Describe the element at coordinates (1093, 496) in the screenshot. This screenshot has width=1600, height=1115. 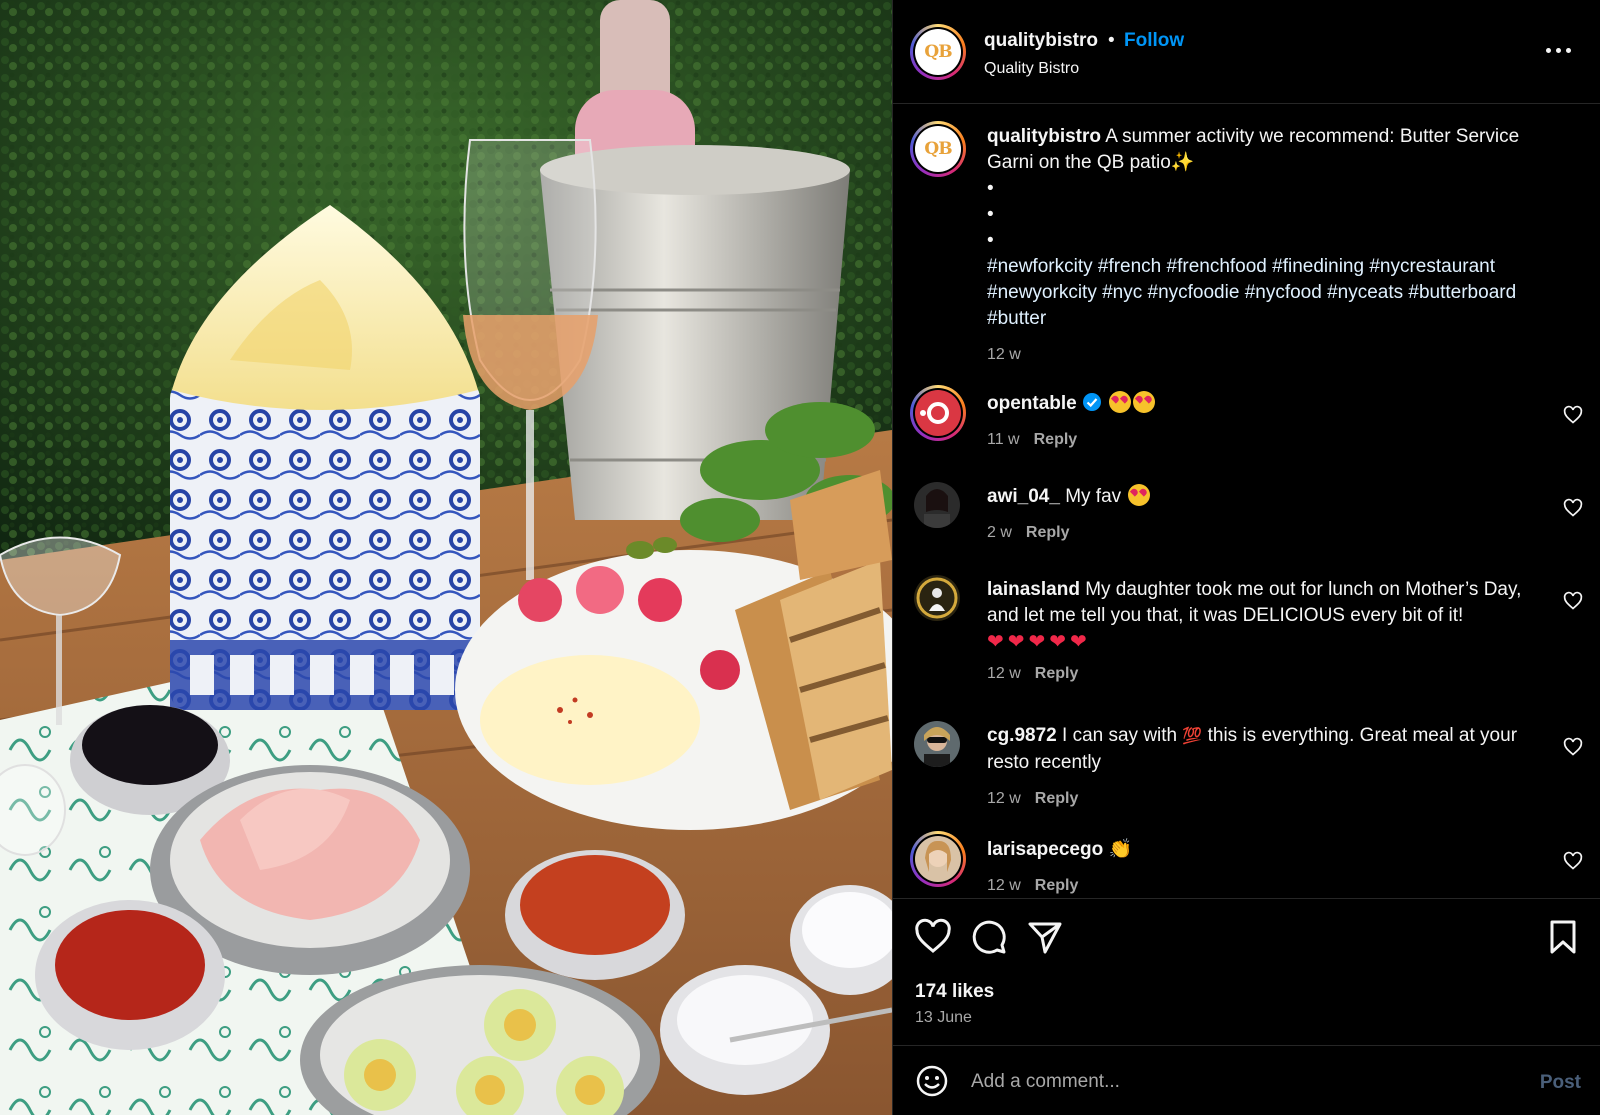
I see `comment-text: My fav` at that location.